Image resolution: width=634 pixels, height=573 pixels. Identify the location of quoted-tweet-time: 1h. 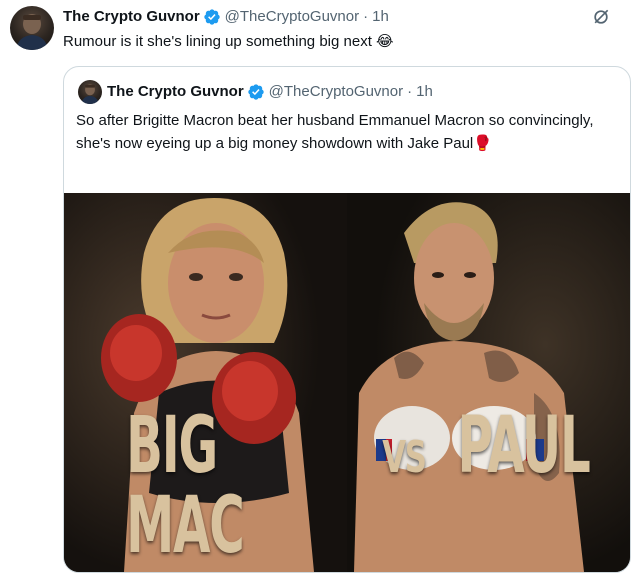
(424, 91).